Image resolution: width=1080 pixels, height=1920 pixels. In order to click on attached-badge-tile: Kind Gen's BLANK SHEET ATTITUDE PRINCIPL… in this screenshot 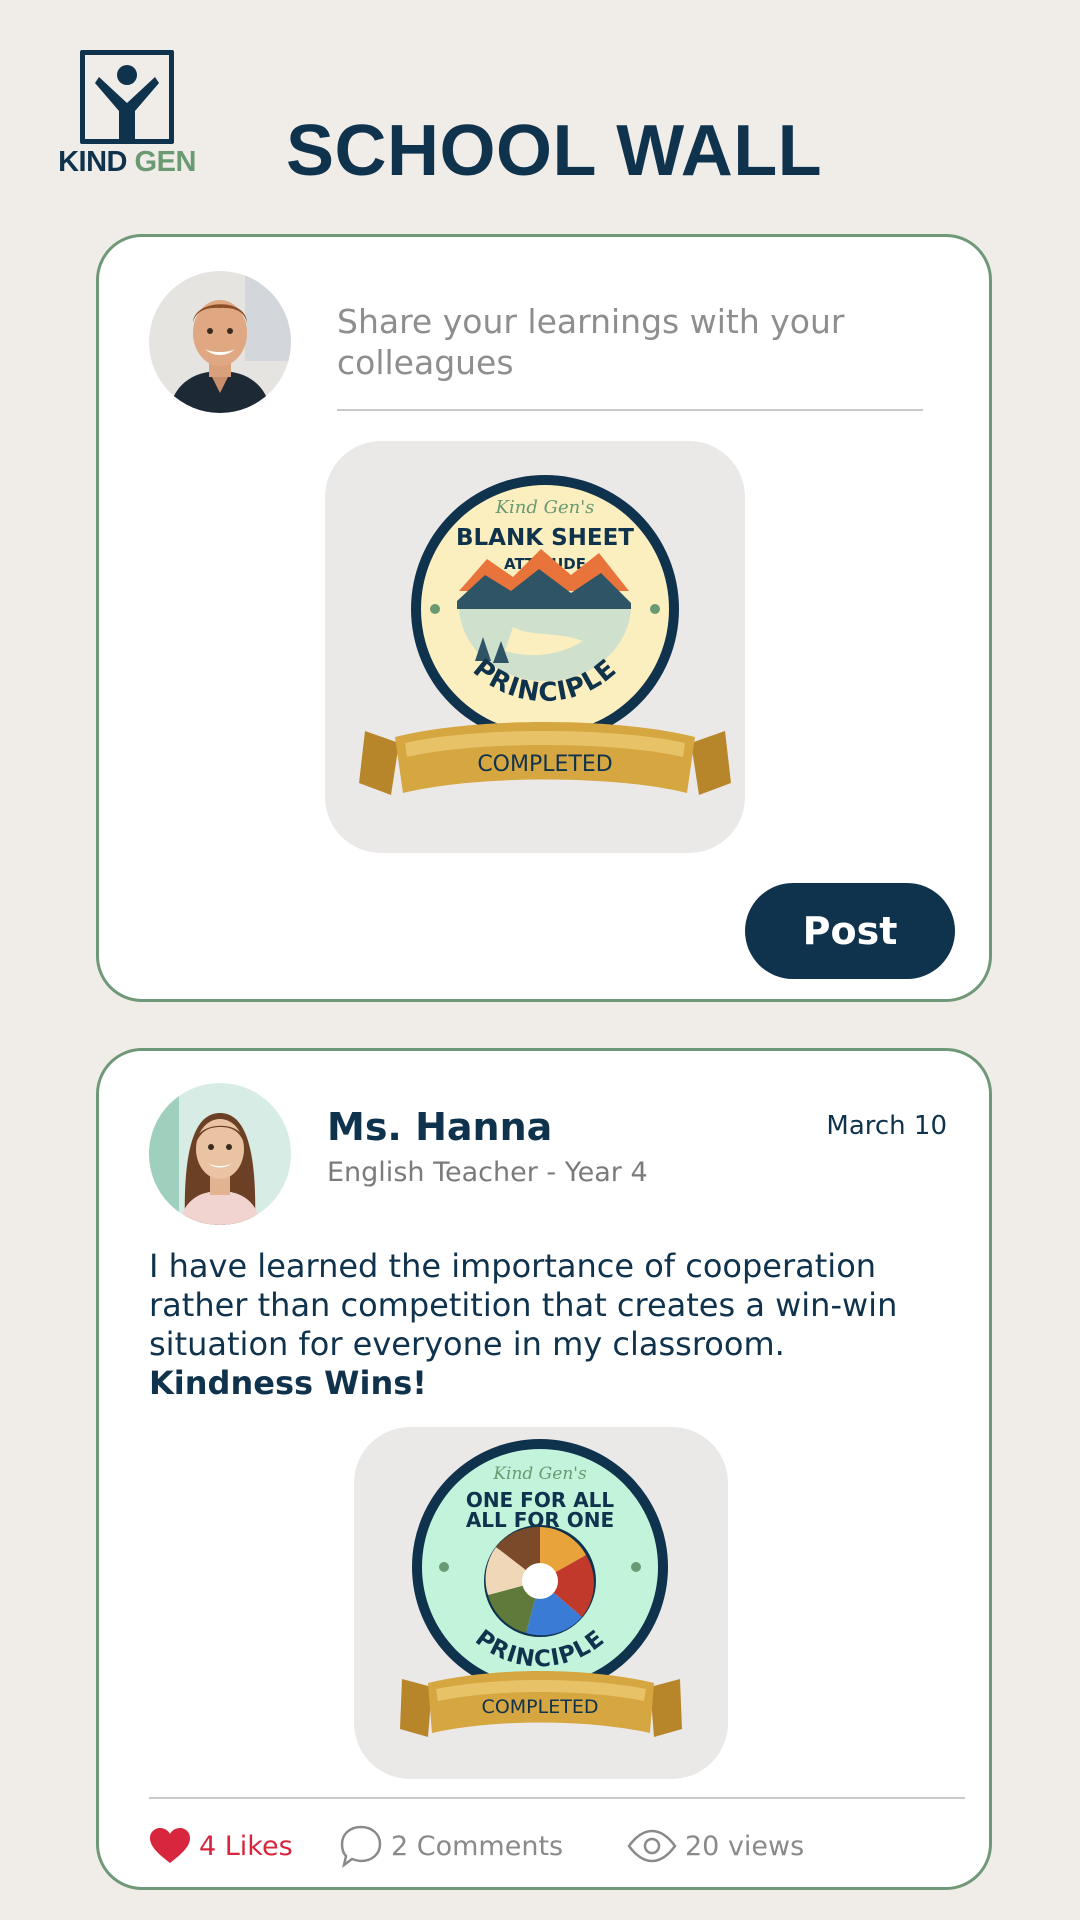, I will do `click(535, 647)`.